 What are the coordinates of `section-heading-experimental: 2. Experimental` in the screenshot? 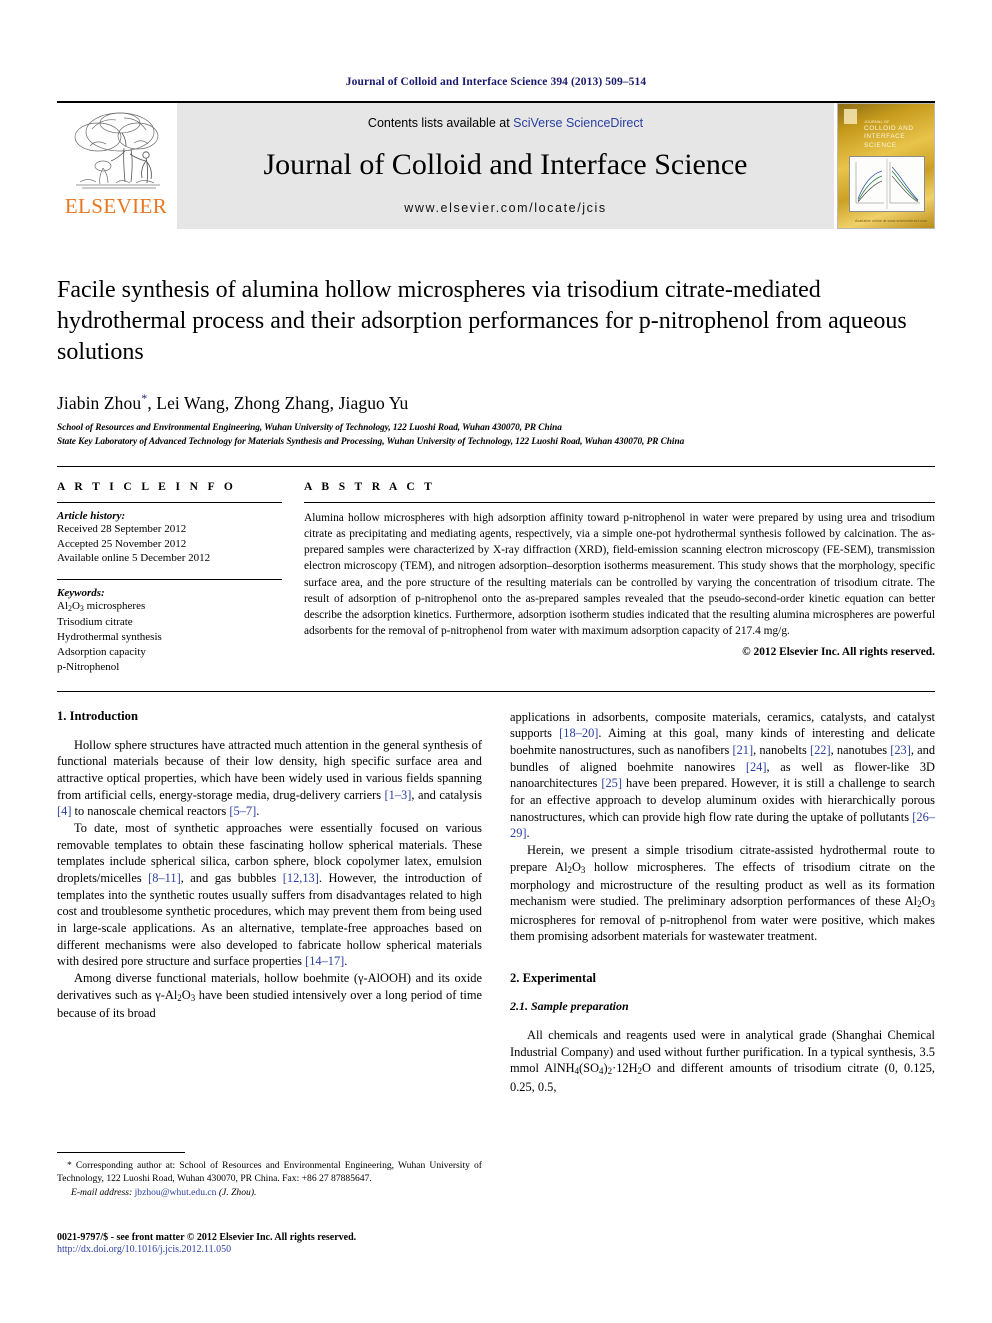 It's located at (553, 977).